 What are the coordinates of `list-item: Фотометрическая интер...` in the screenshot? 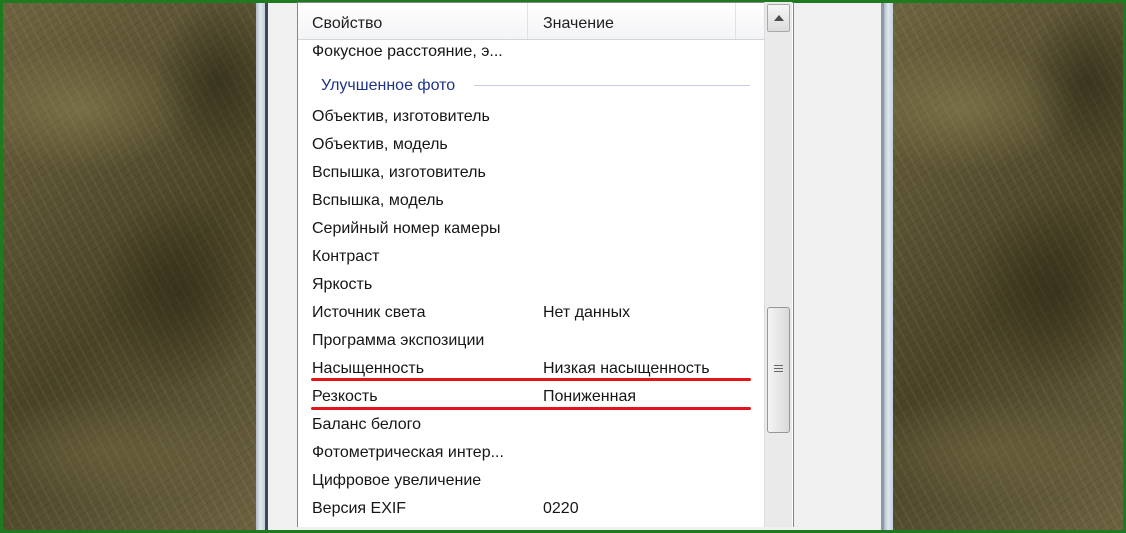 It's located at (532, 453).